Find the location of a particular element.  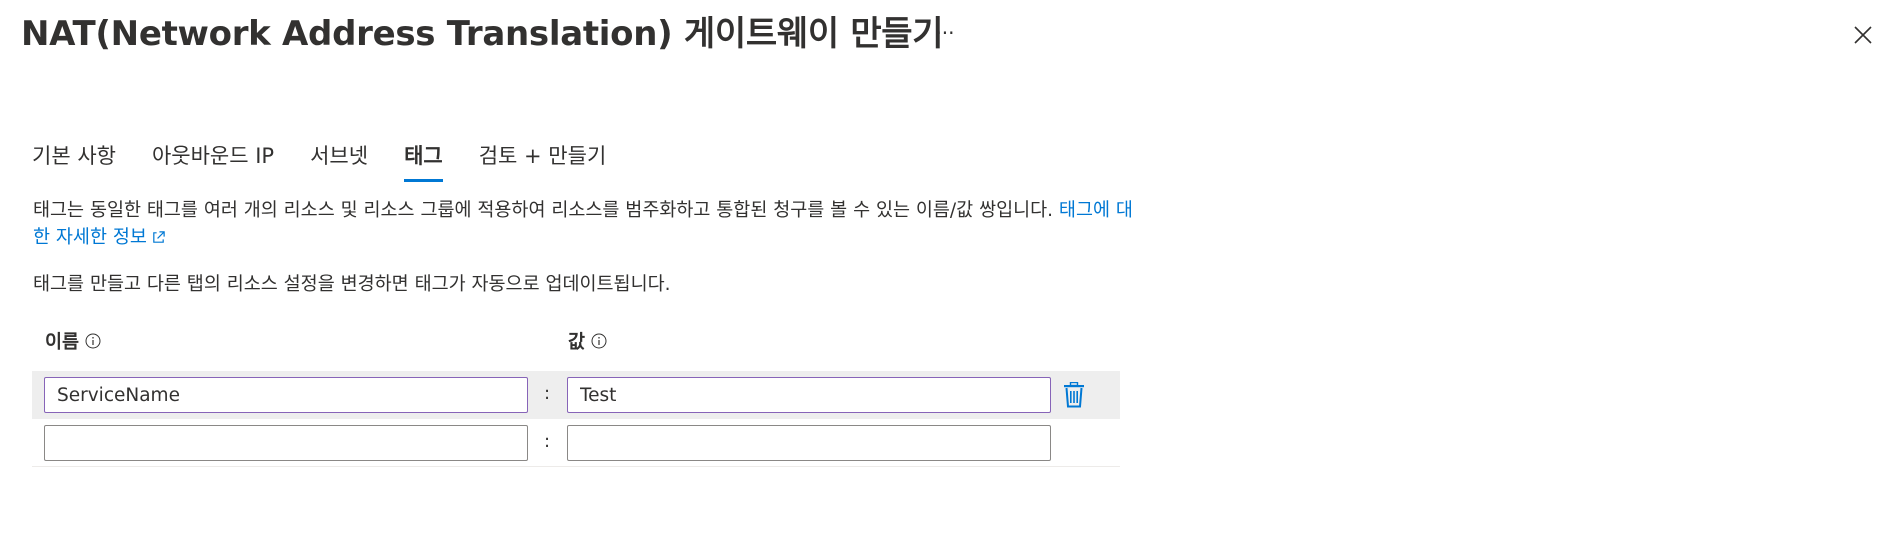

external-link-icon is located at coordinates (159, 237).